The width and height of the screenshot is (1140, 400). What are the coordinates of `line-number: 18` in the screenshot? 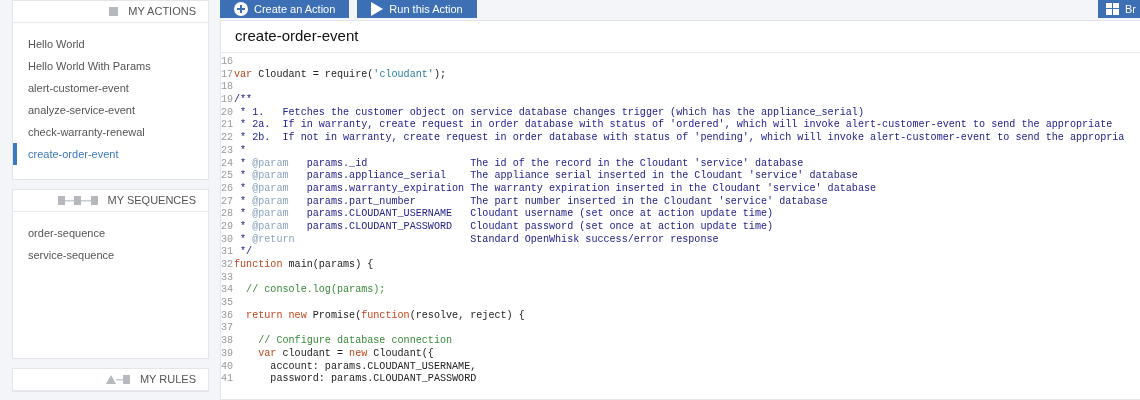 It's located at (227, 88).